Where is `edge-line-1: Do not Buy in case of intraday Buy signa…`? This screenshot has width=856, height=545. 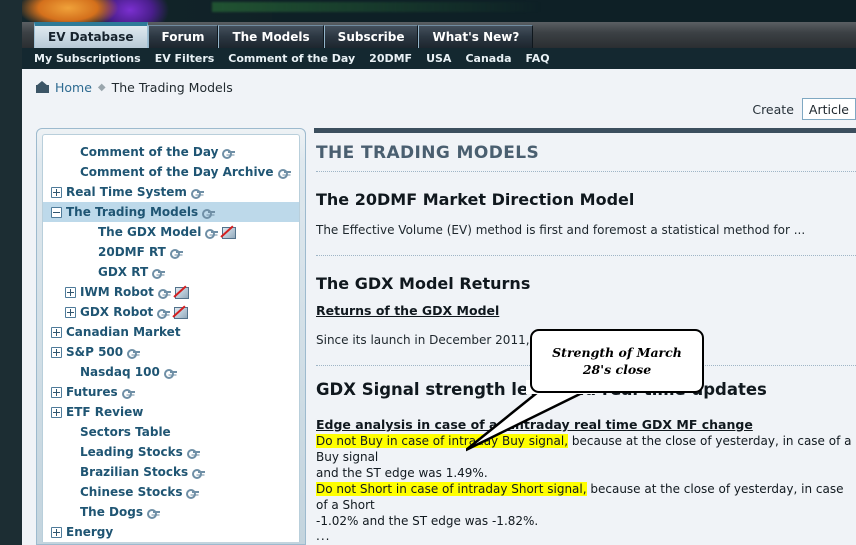 edge-line-1: Do not Buy in case of intraday Buy signa… is located at coordinates (585, 449).